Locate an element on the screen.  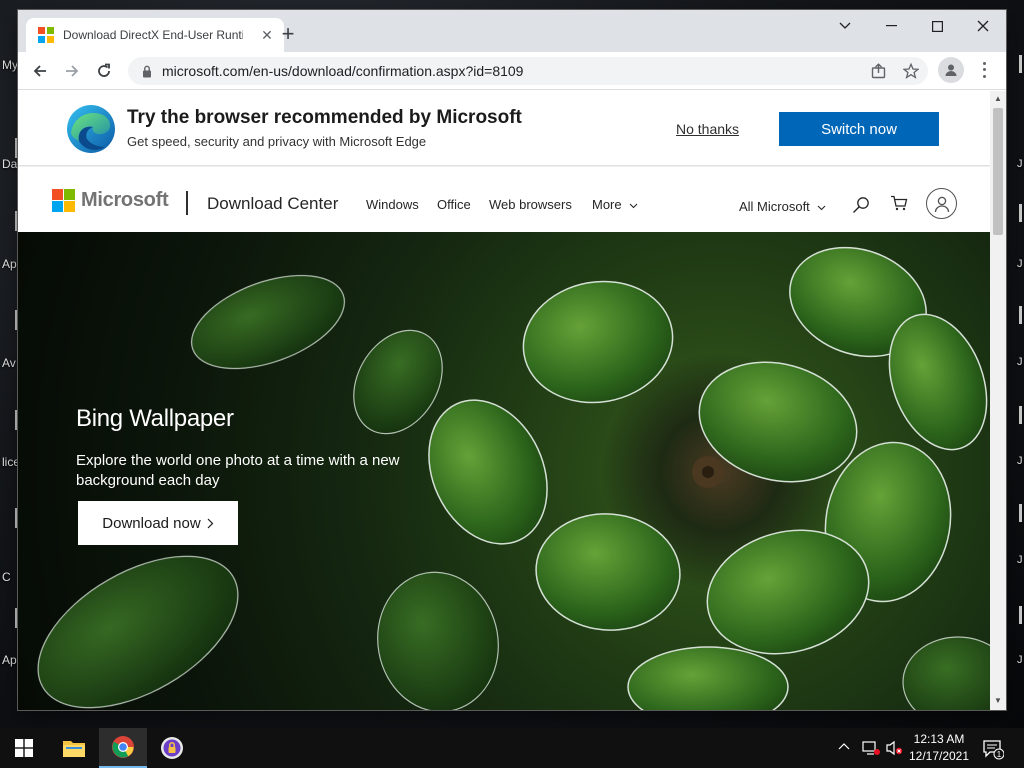
title-bar: Download DirectX End-User Runtime ✕ + is located at coordinates (512, 31).